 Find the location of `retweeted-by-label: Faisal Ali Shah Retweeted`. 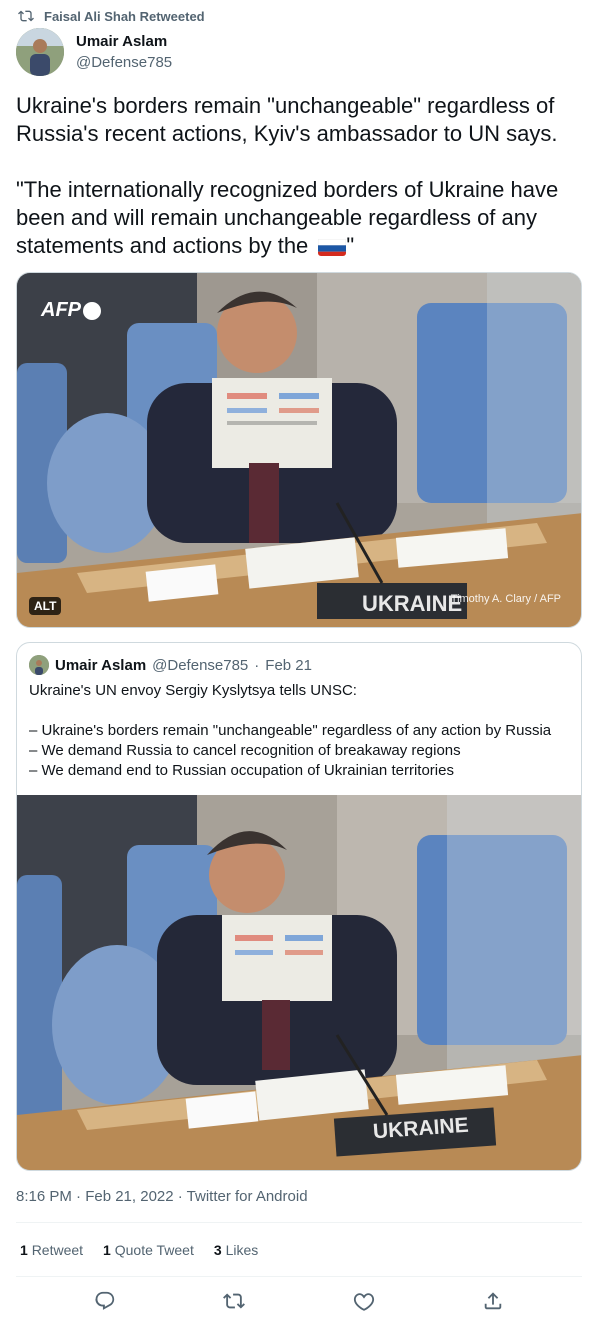

retweeted-by-label: Faisal Ali Shah Retweeted is located at coordinates (124, 16).